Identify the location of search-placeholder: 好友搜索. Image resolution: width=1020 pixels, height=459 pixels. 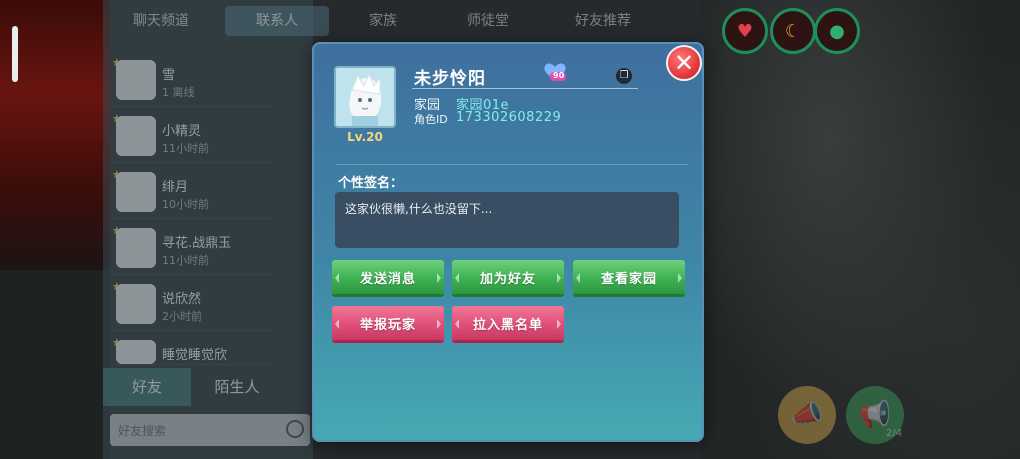
(142, 431).